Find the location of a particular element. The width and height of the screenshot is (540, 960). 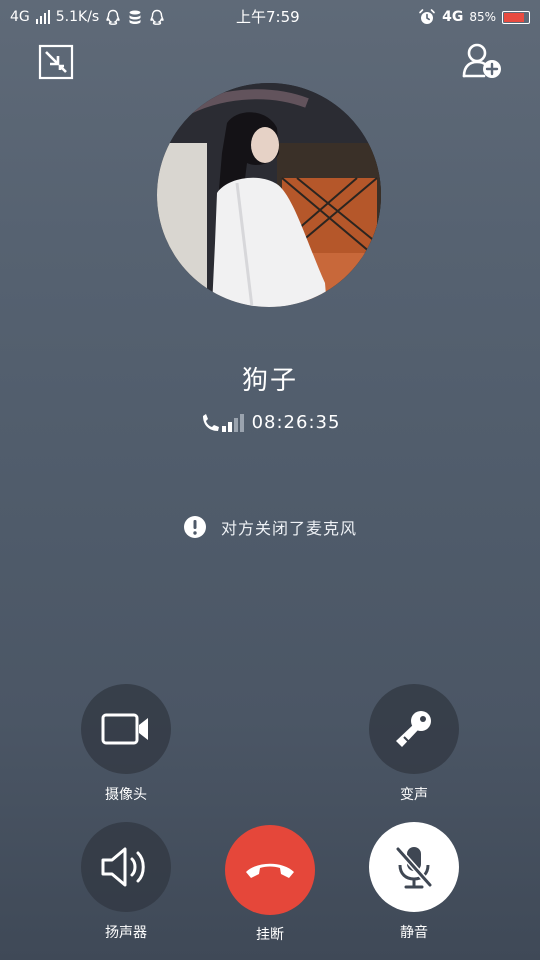

status-left: 4G 5.1K/s is located at coordinates (87, 17).